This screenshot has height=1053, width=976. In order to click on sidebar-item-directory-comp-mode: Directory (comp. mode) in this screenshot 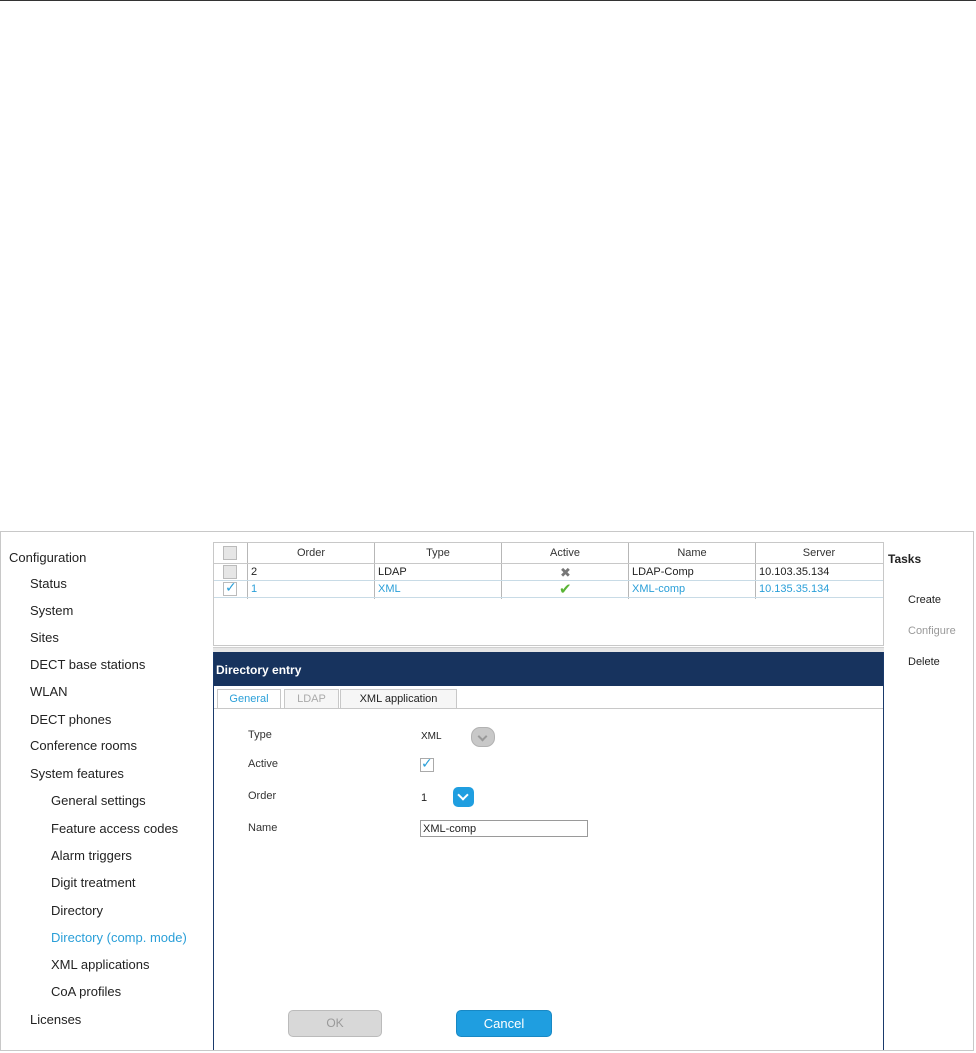, I will do `click(119, 937)`.